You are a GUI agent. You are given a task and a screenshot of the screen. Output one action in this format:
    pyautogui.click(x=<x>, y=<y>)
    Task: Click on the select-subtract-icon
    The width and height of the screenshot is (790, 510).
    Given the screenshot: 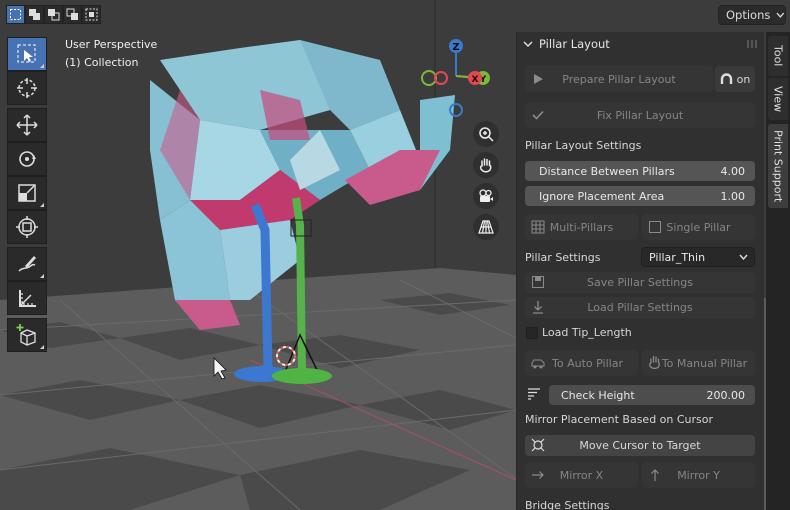 What is the action you would take?
    pyautogui.click(x=53, y=14)
    